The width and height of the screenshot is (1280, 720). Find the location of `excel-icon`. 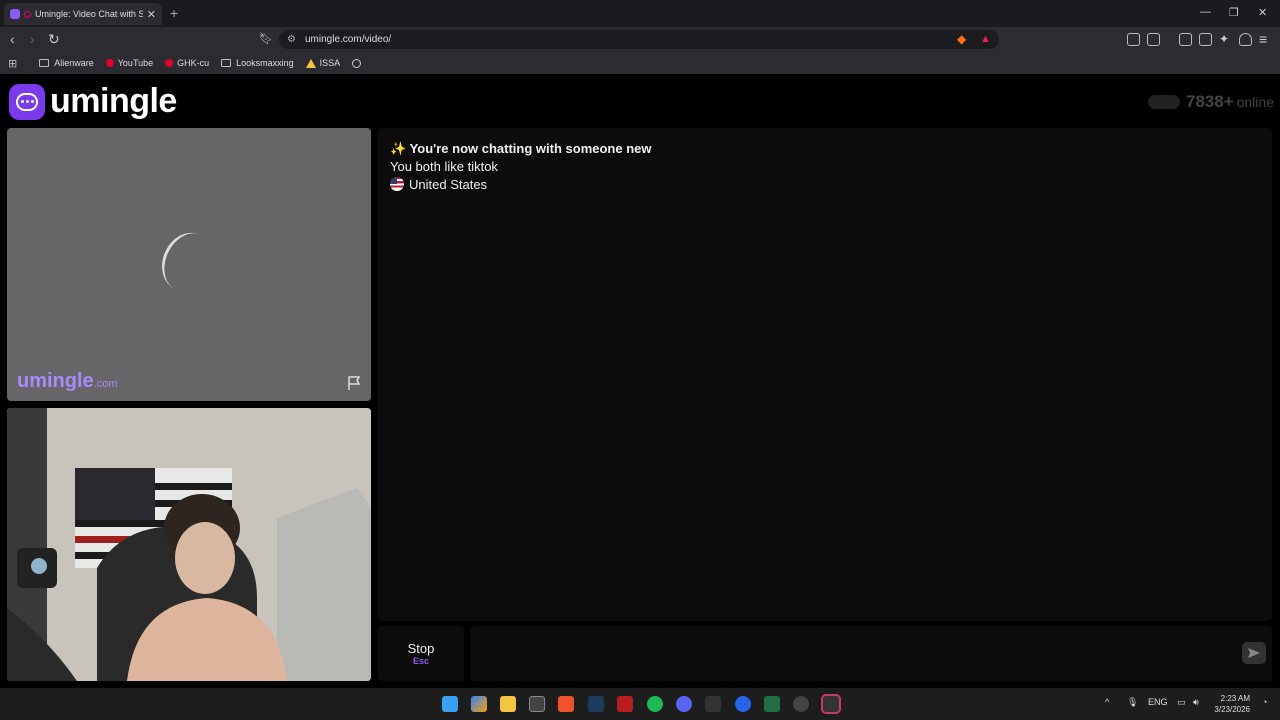

excel-icon is located at coordinates (772, 704).